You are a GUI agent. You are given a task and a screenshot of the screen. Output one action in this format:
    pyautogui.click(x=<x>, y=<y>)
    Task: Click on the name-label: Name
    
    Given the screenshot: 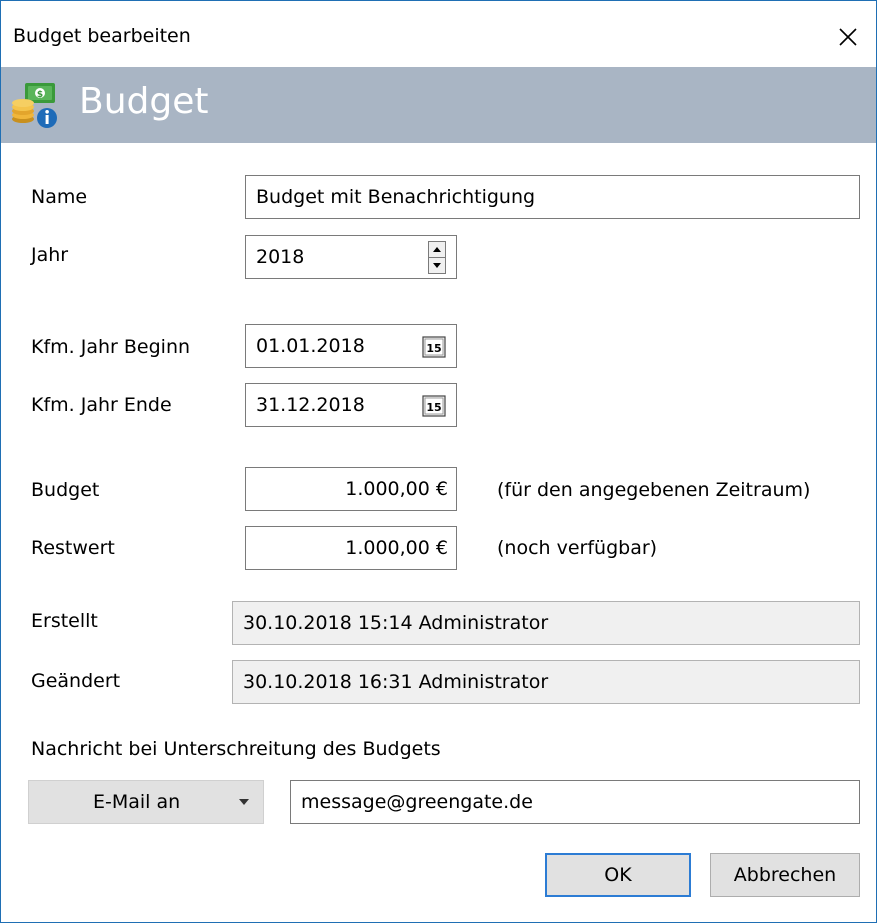 What is the action you would take?
    pyautogui.click(x=59, y=197)
    